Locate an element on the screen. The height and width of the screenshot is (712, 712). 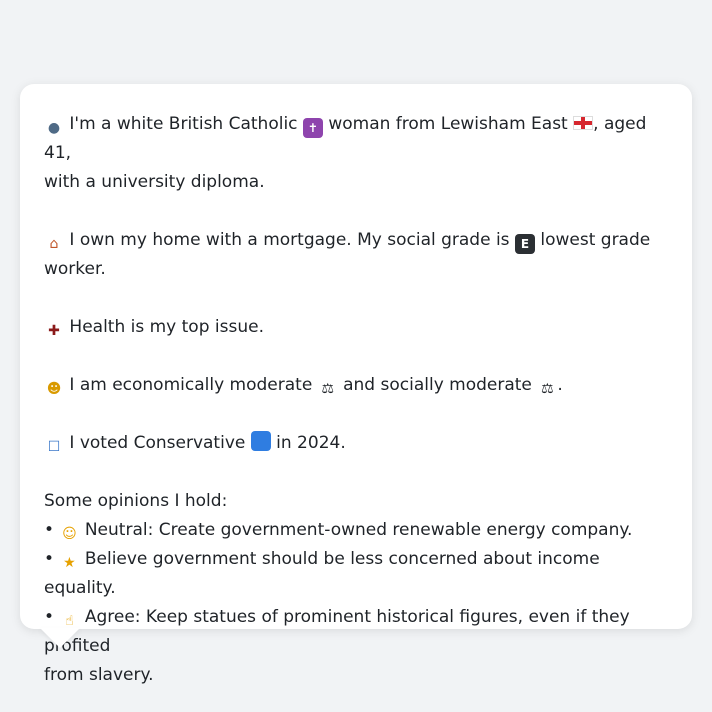
england-flag-icon is located at coordinates (583, 123).